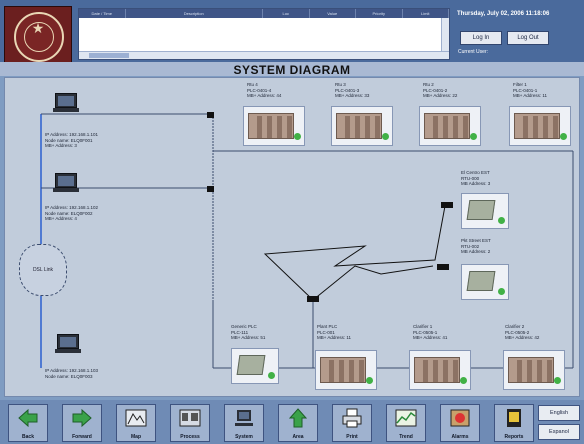 This screenshot has width=584, height=444. Describe the element at coordinates (406, 437) in the screenshot. I see `trend-label: Trend` at that location.